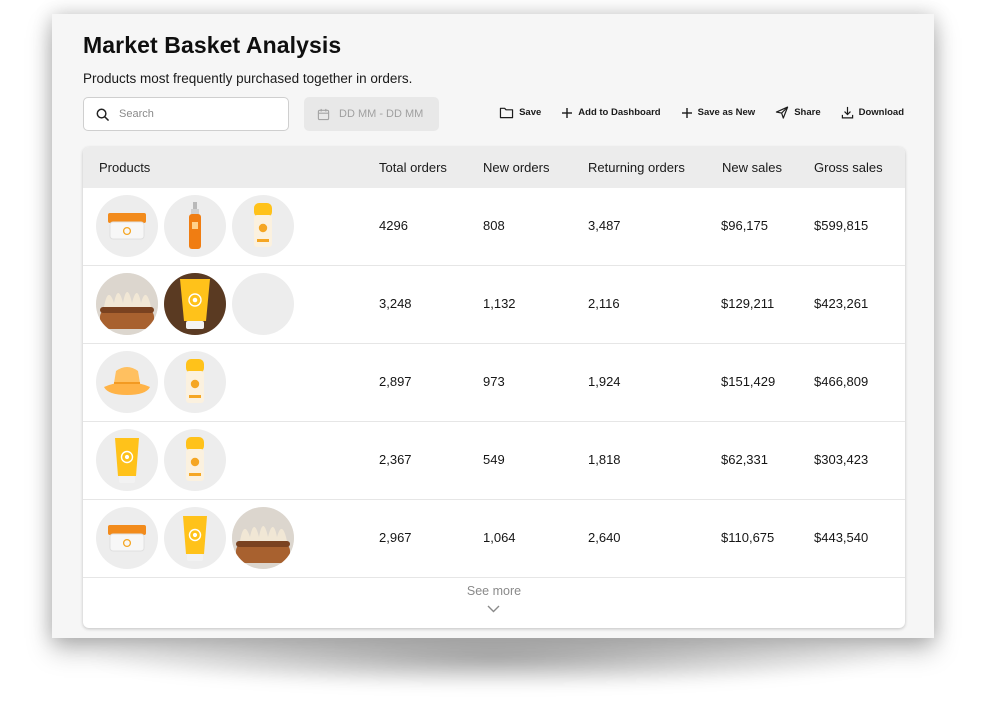 The height and width of the screenshot is (712, 986). I want to click on search-icon, so click(102, 114).